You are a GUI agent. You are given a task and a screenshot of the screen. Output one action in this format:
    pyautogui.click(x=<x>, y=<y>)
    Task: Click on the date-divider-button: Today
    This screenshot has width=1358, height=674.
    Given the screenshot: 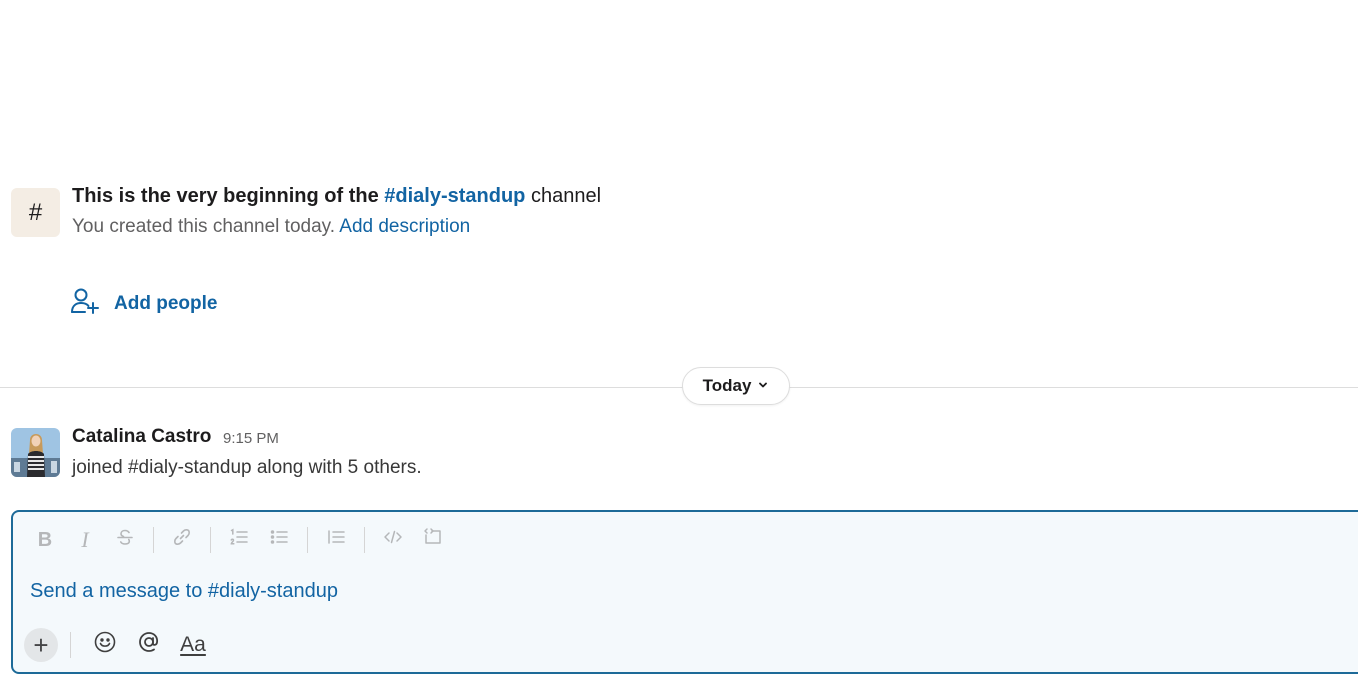 What is the action you would take?
    pyautogui.click(x=736, y=386)
    